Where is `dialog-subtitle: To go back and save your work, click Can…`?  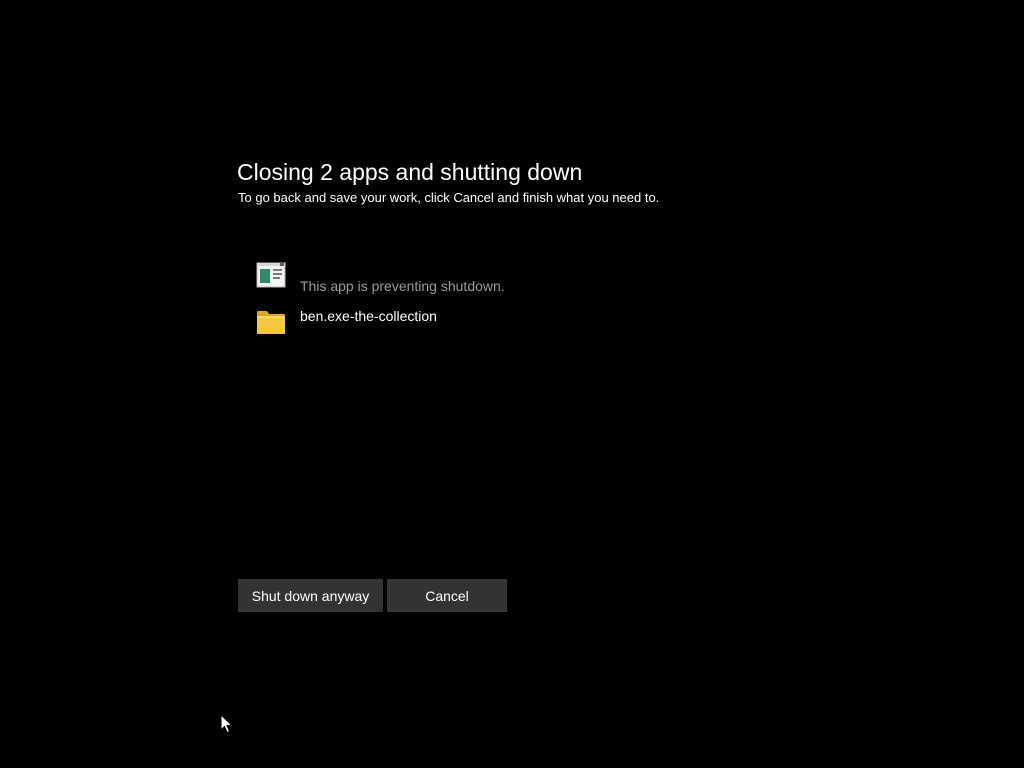 dialog-subtitle: To go back and save your work, click Can… is located at coordinates (449, 197).